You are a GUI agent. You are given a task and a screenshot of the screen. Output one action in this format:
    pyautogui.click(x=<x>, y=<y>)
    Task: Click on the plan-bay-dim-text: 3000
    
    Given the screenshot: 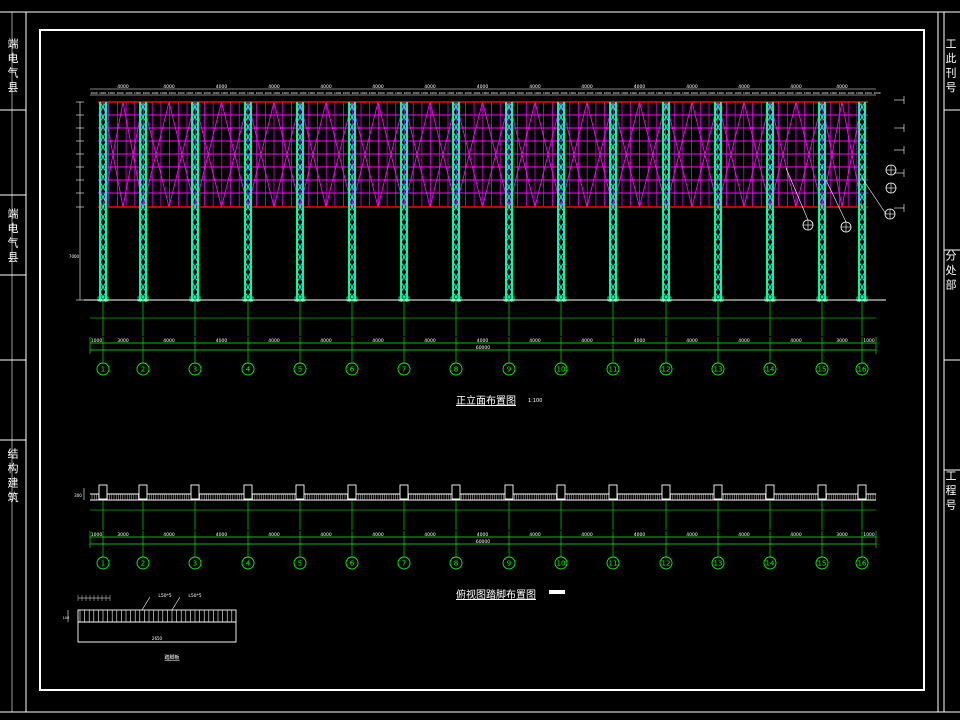 What is the action you would take?
    pyautogui.click(x=842, y=535)
    